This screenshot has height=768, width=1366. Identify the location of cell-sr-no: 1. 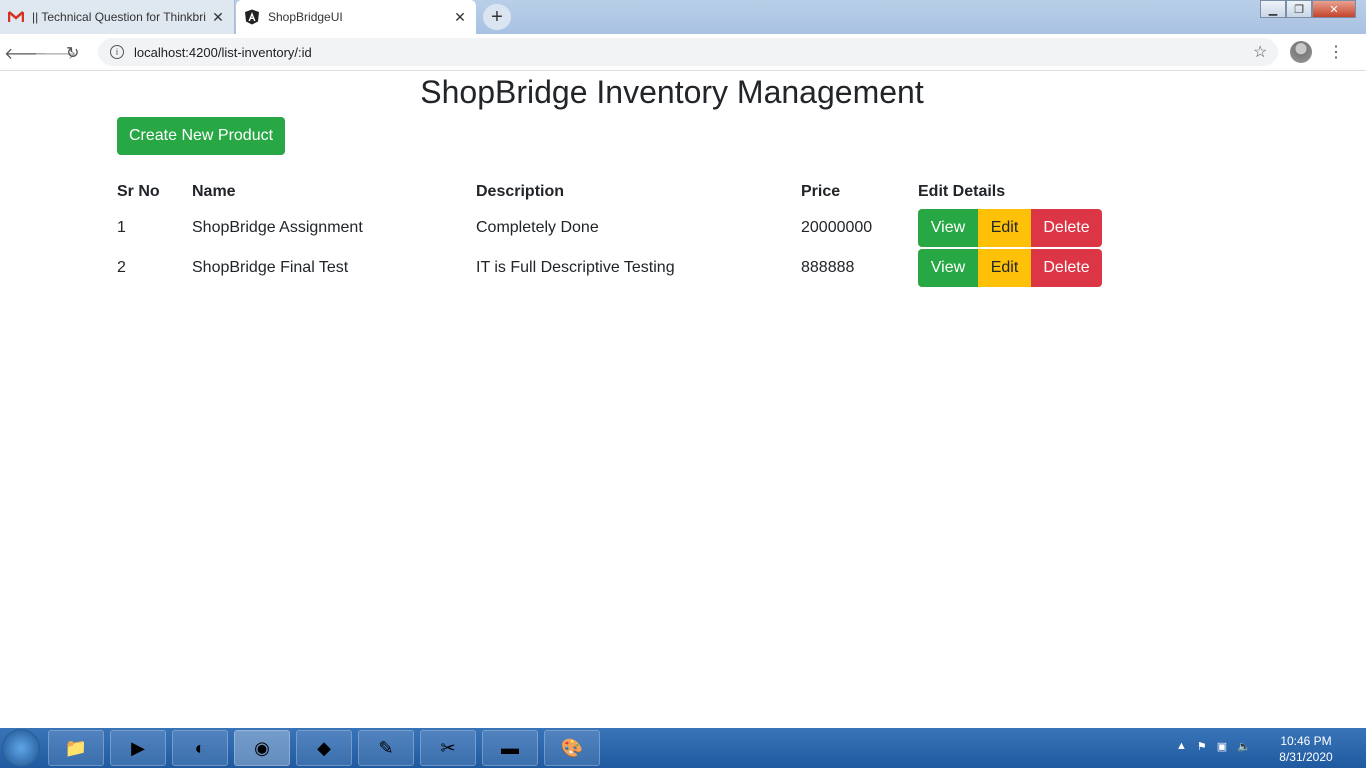
(121, 227).